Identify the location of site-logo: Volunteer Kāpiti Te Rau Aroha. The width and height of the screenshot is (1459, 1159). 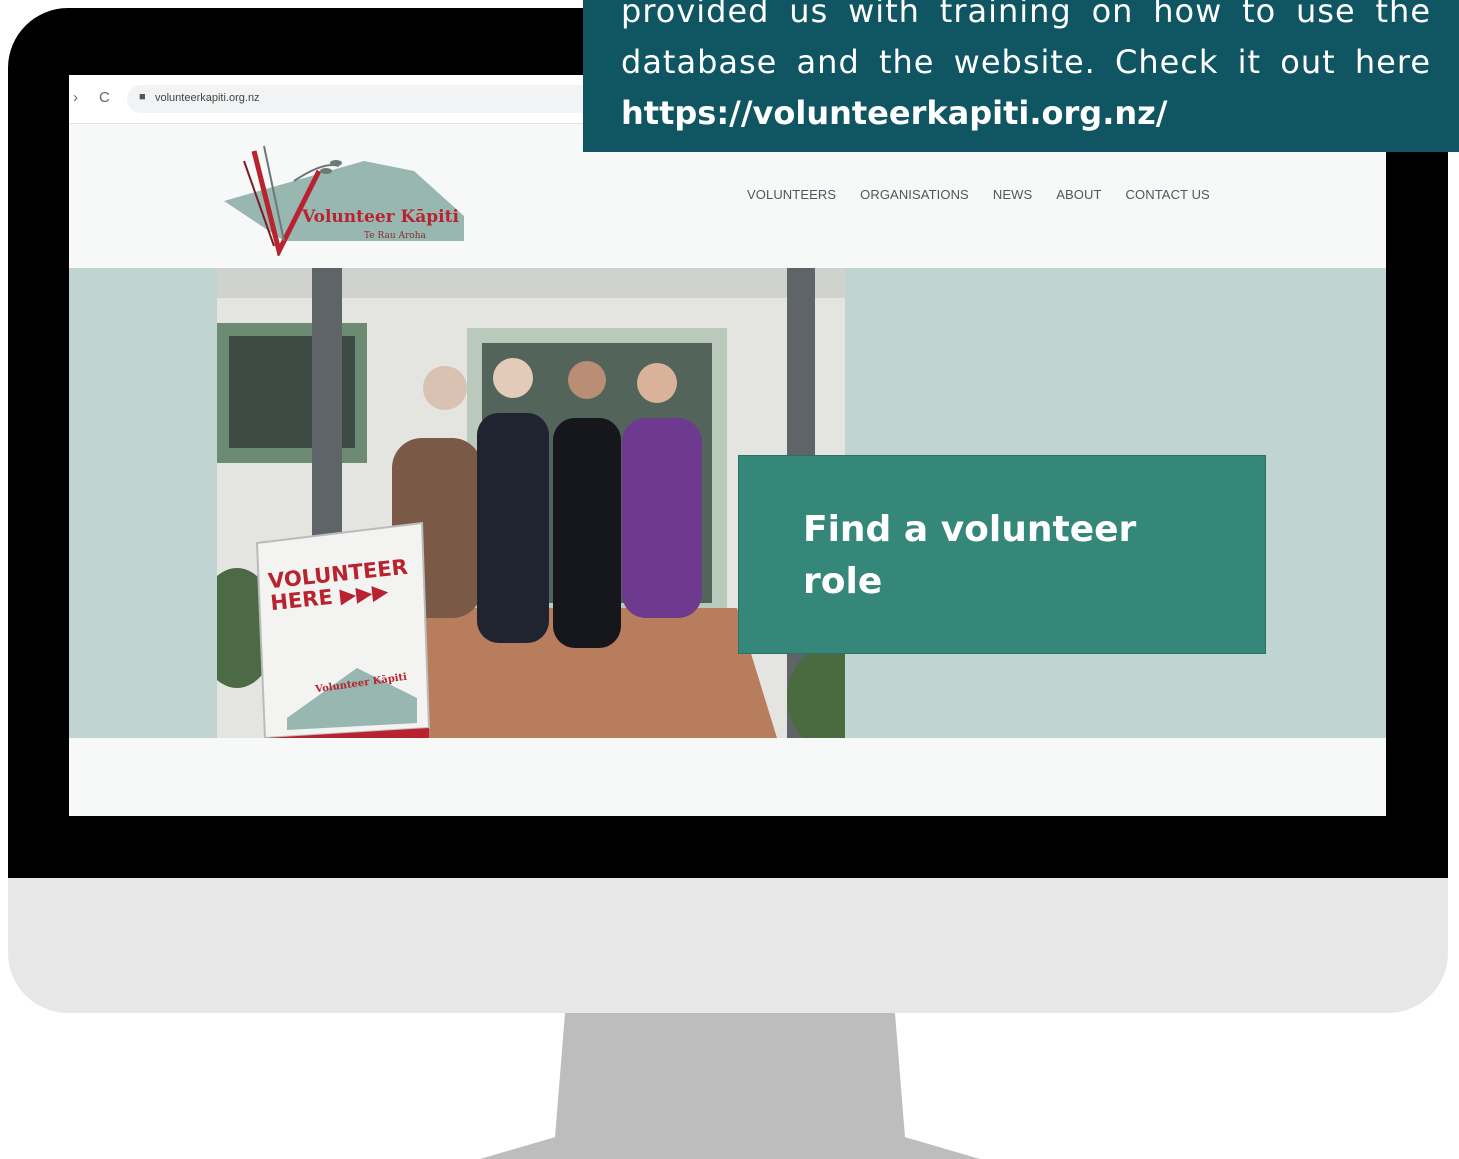
(349, 200).